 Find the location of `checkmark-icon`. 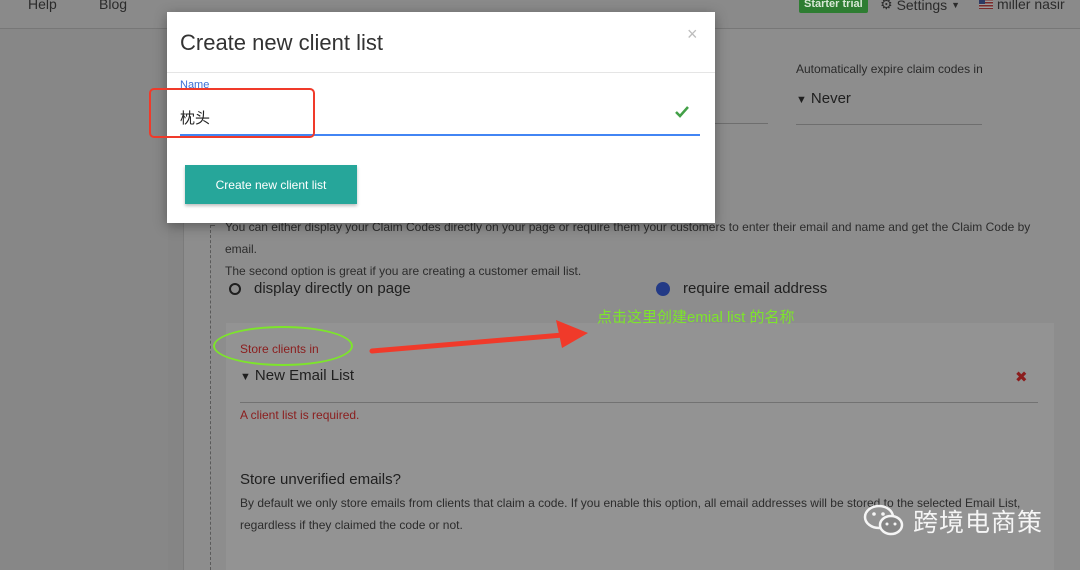

checkmark-icon is located at coordinates (682, 112).